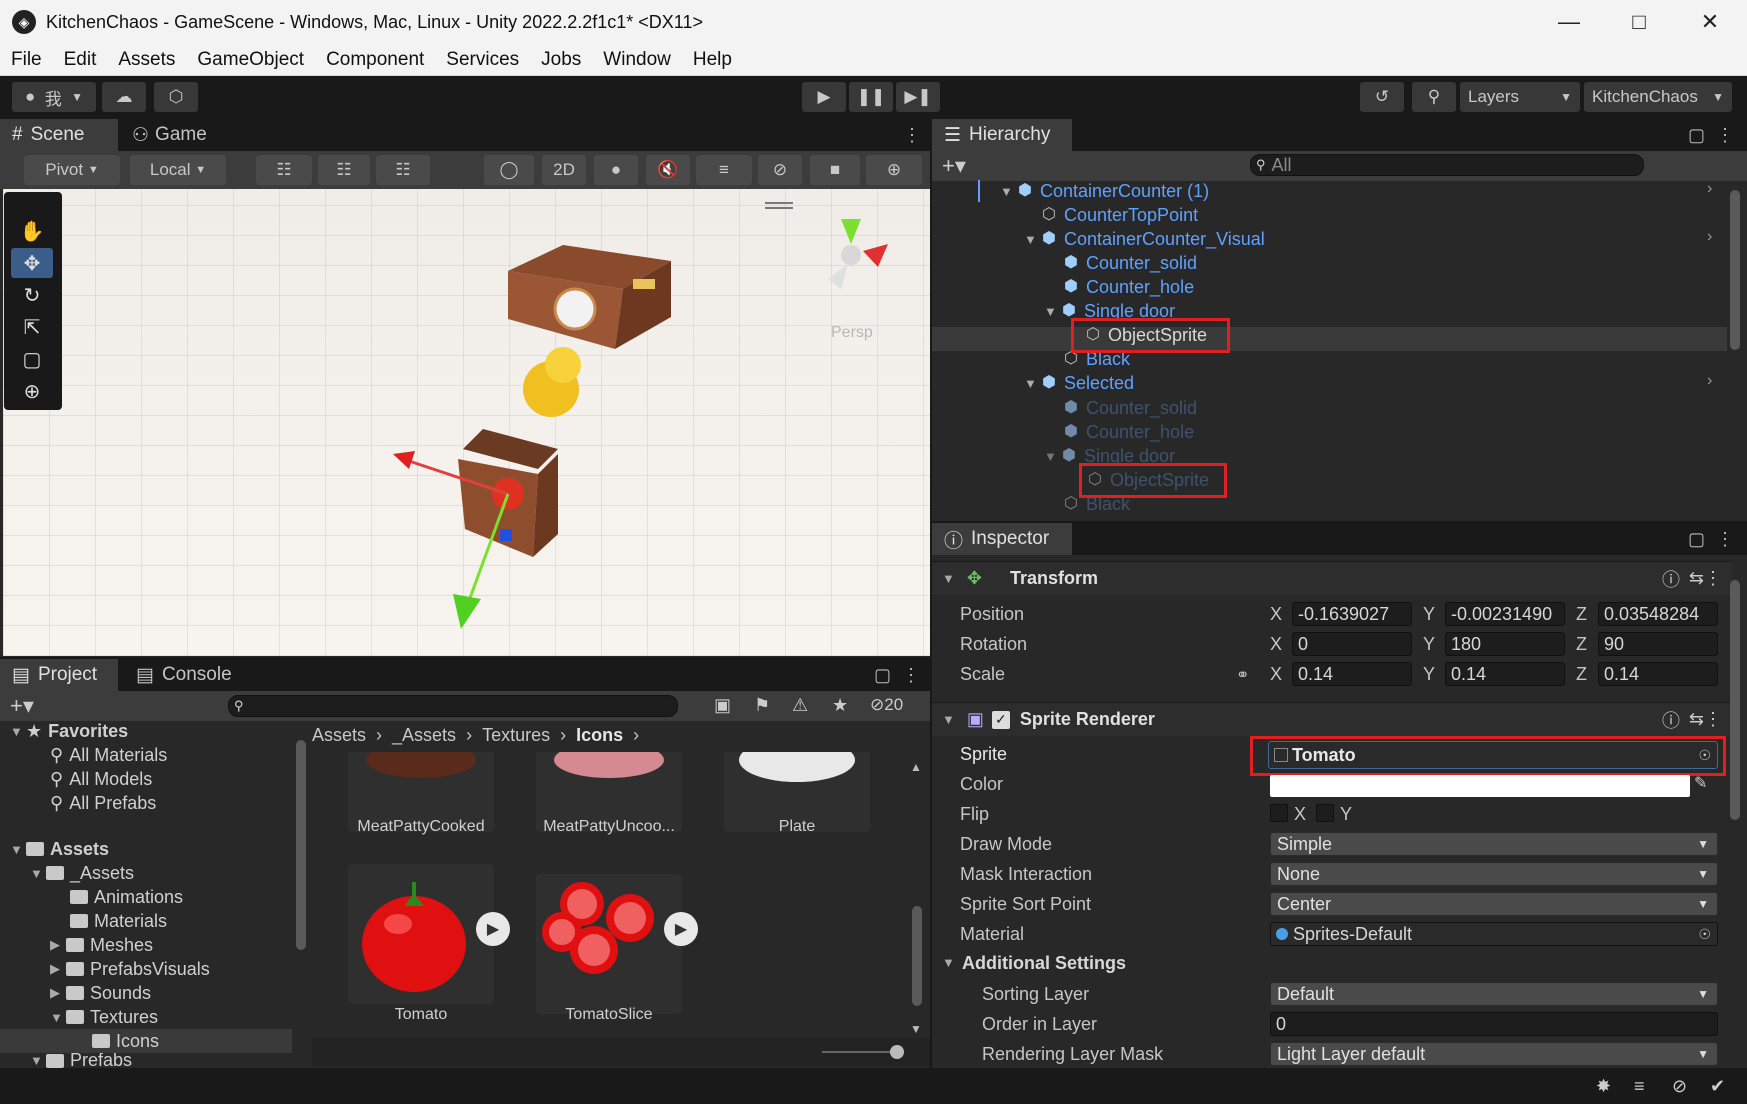 This screenshot has width=1747, height=1104. I want to click on assets-root: ▼ Assets, so click(59, 849).